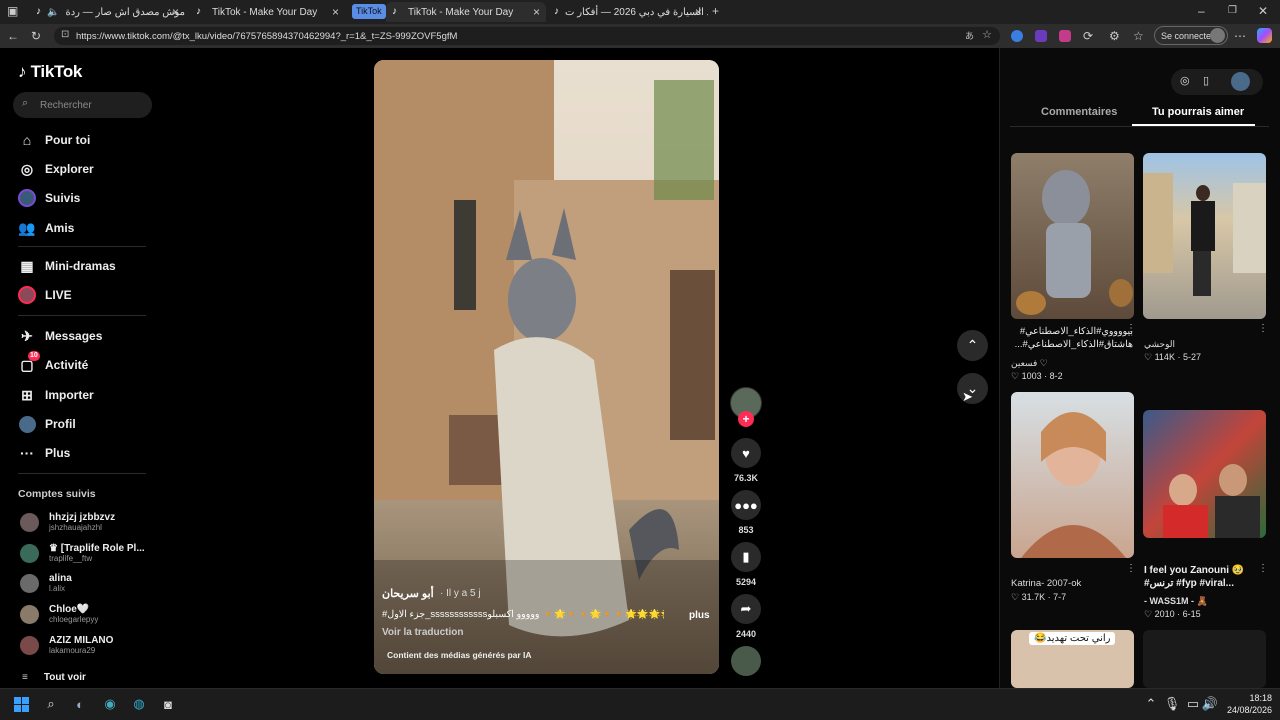 The width and height of the screenshot is (1280, 720). Describe the element at coordinates (1210, 704) in the screenshot. I see `volume-icon: 🔊` at that location.